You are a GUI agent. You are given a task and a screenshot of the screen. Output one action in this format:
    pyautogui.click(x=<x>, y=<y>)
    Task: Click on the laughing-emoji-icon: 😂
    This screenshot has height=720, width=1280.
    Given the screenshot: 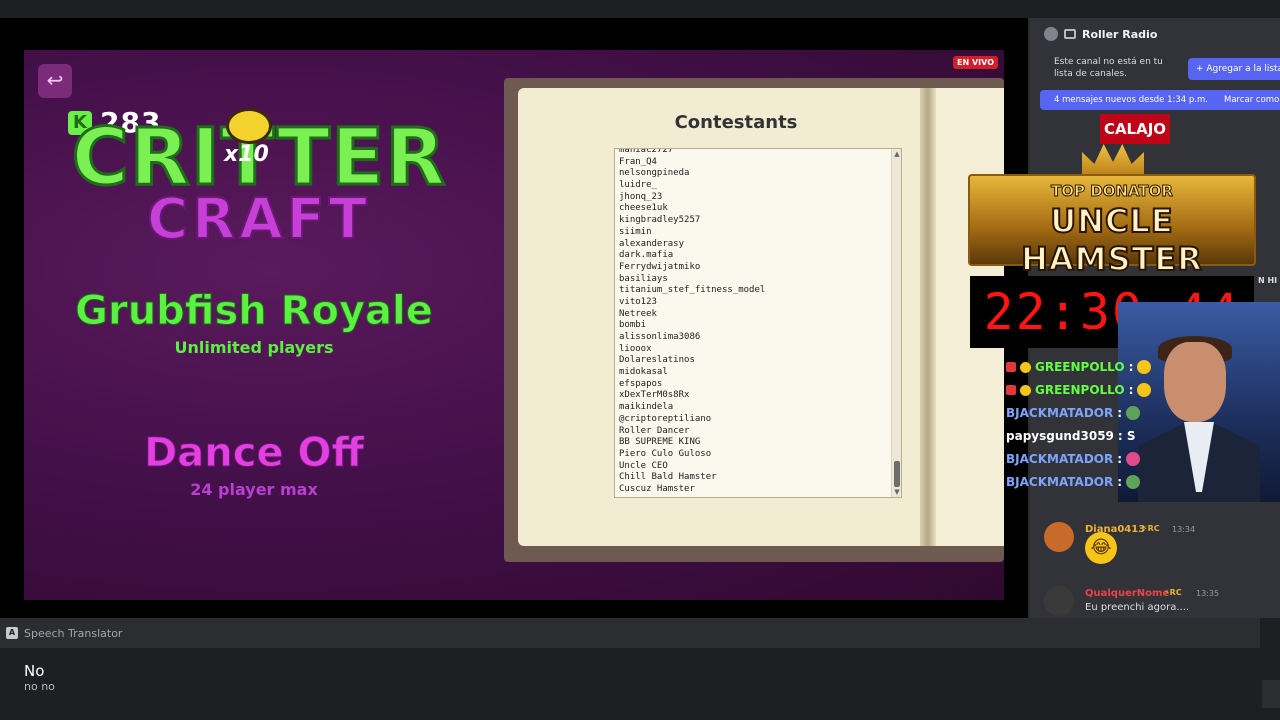 What is the action you would take?
    pyautogui.click(x=1101, y=548)
    